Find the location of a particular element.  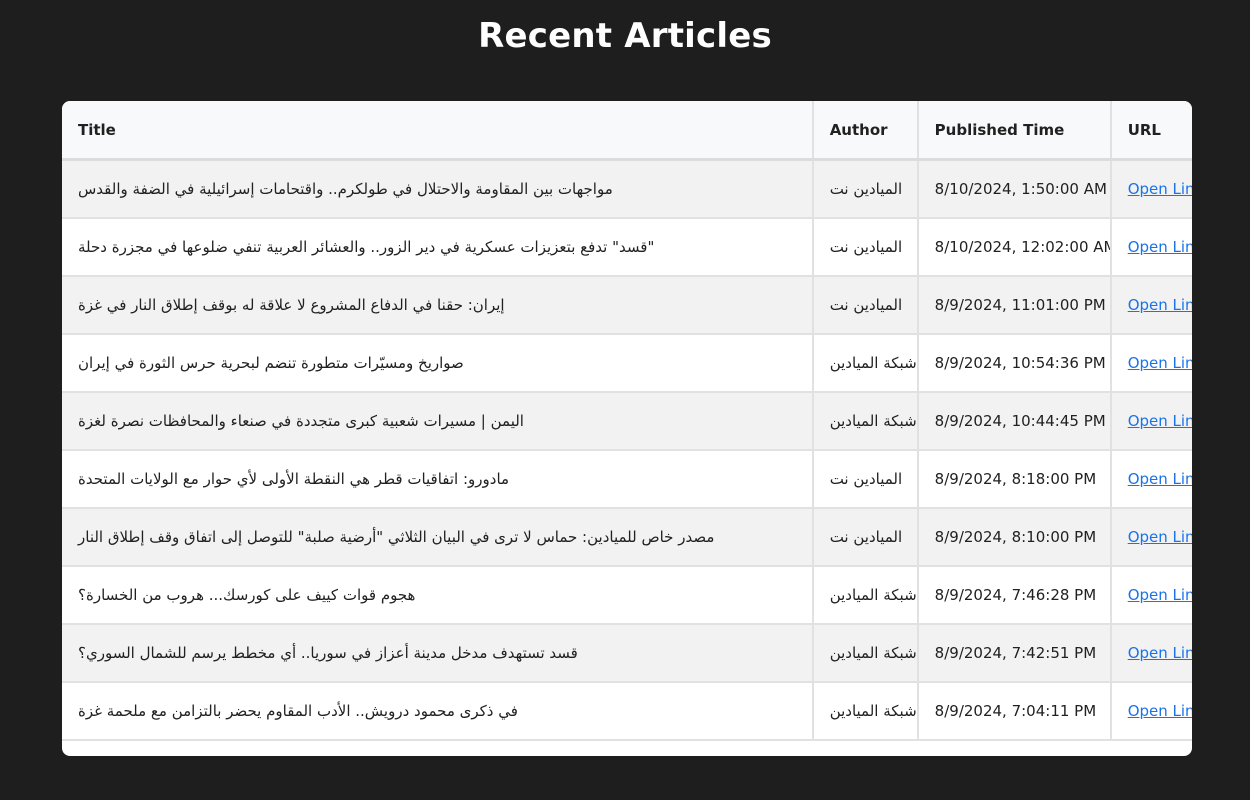

article-published-time: 8/9/2024, 10:54:36 PM is located at coordinates (1014, 363).